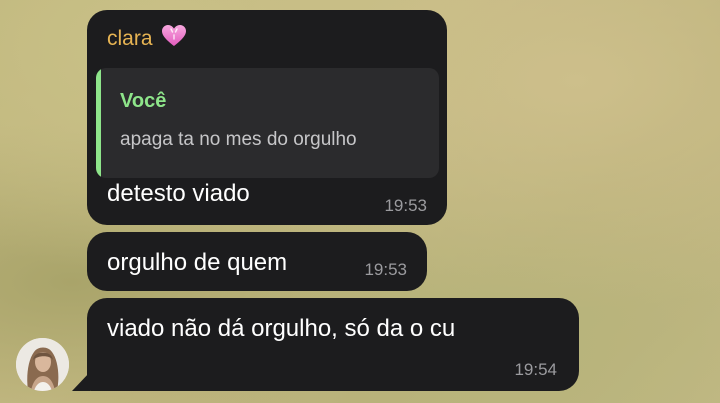  I want to click on message-bubble-2: orgulho de quem 19:53, so click(257, 261).